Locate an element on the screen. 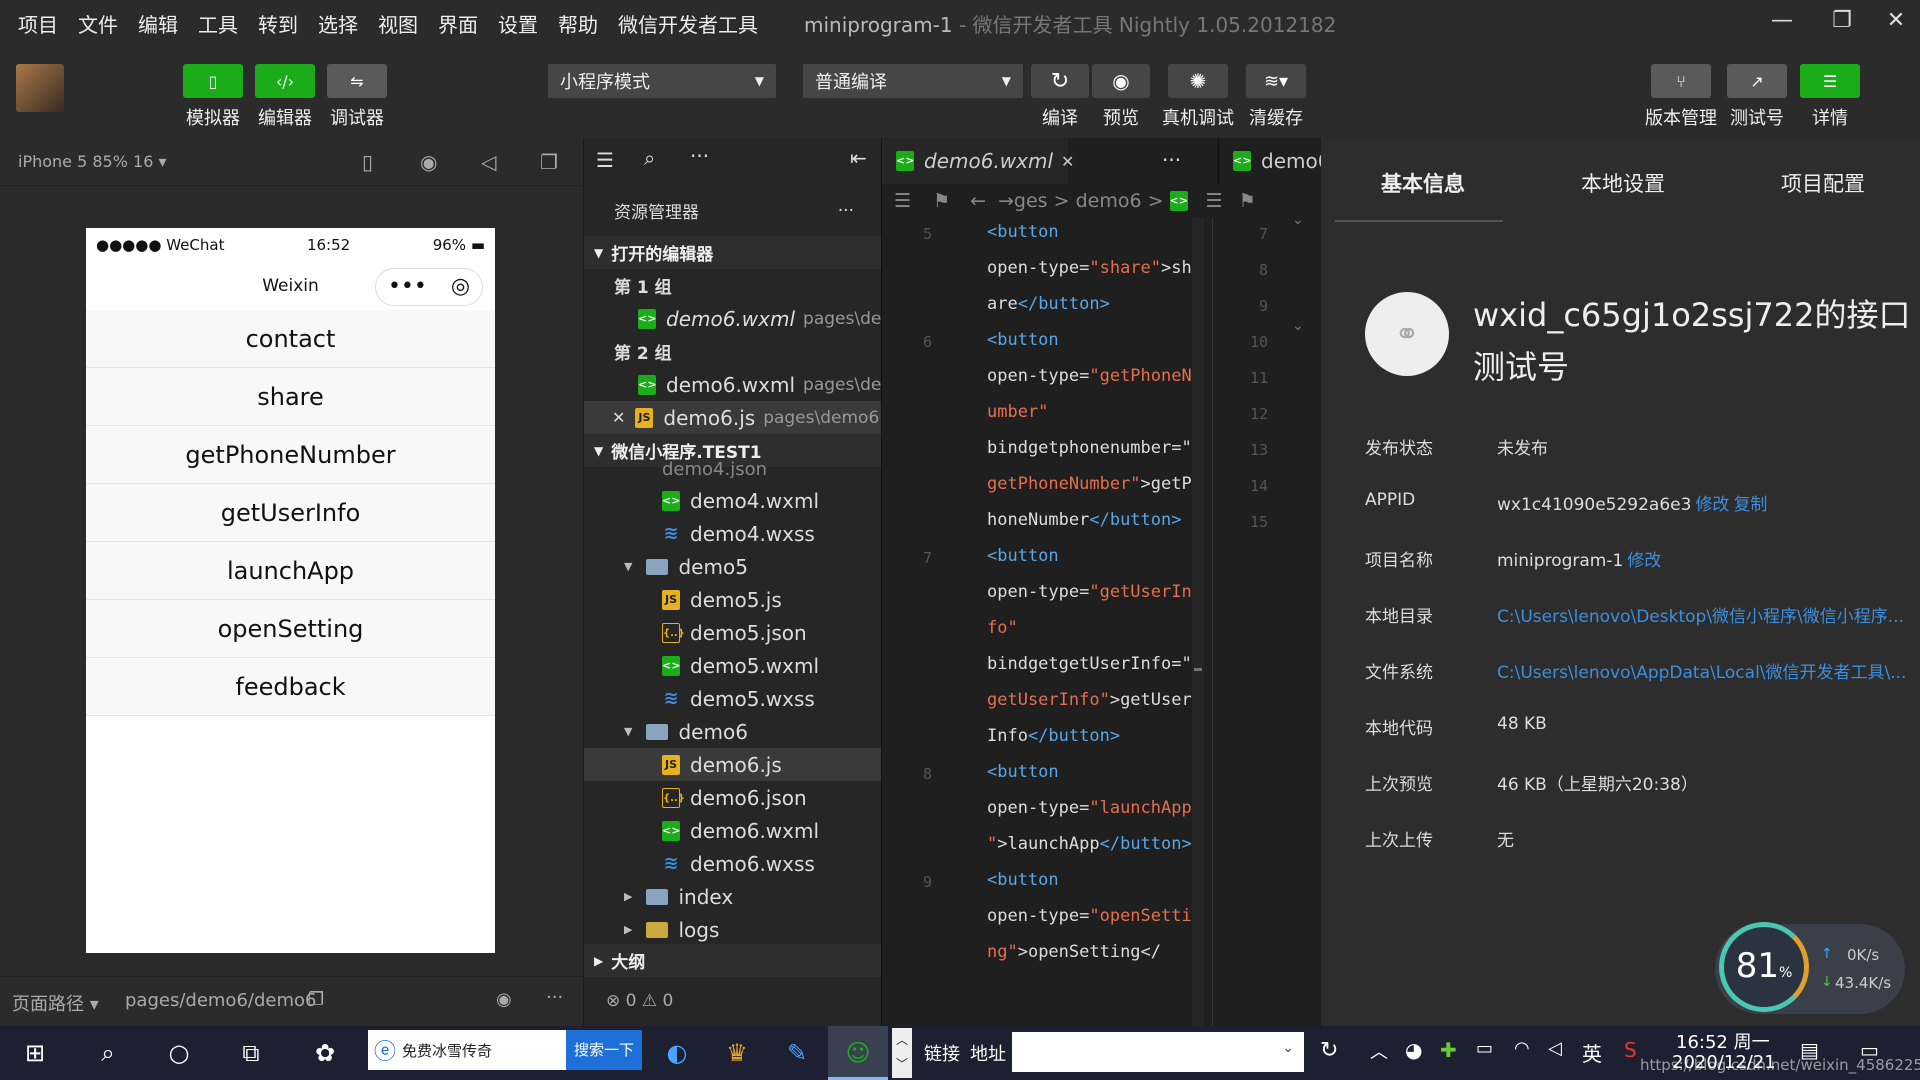  folder-item: ▼ demo5 is located at coordinates (733, 566).